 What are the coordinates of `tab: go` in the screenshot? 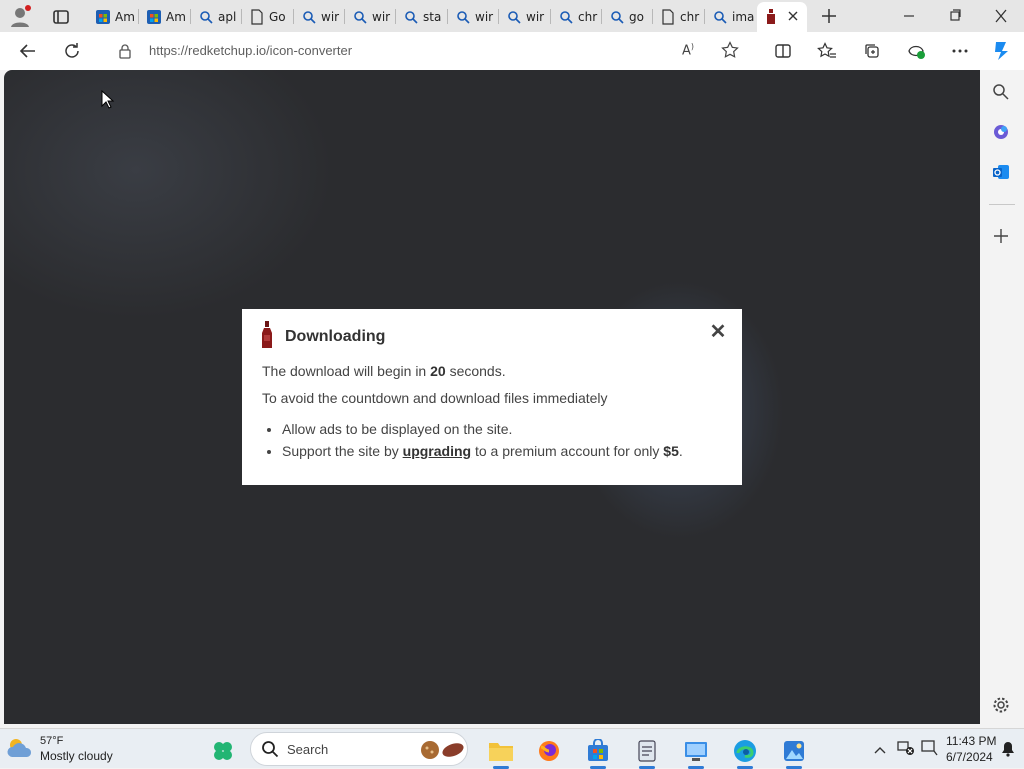 It's located at (627, 17).